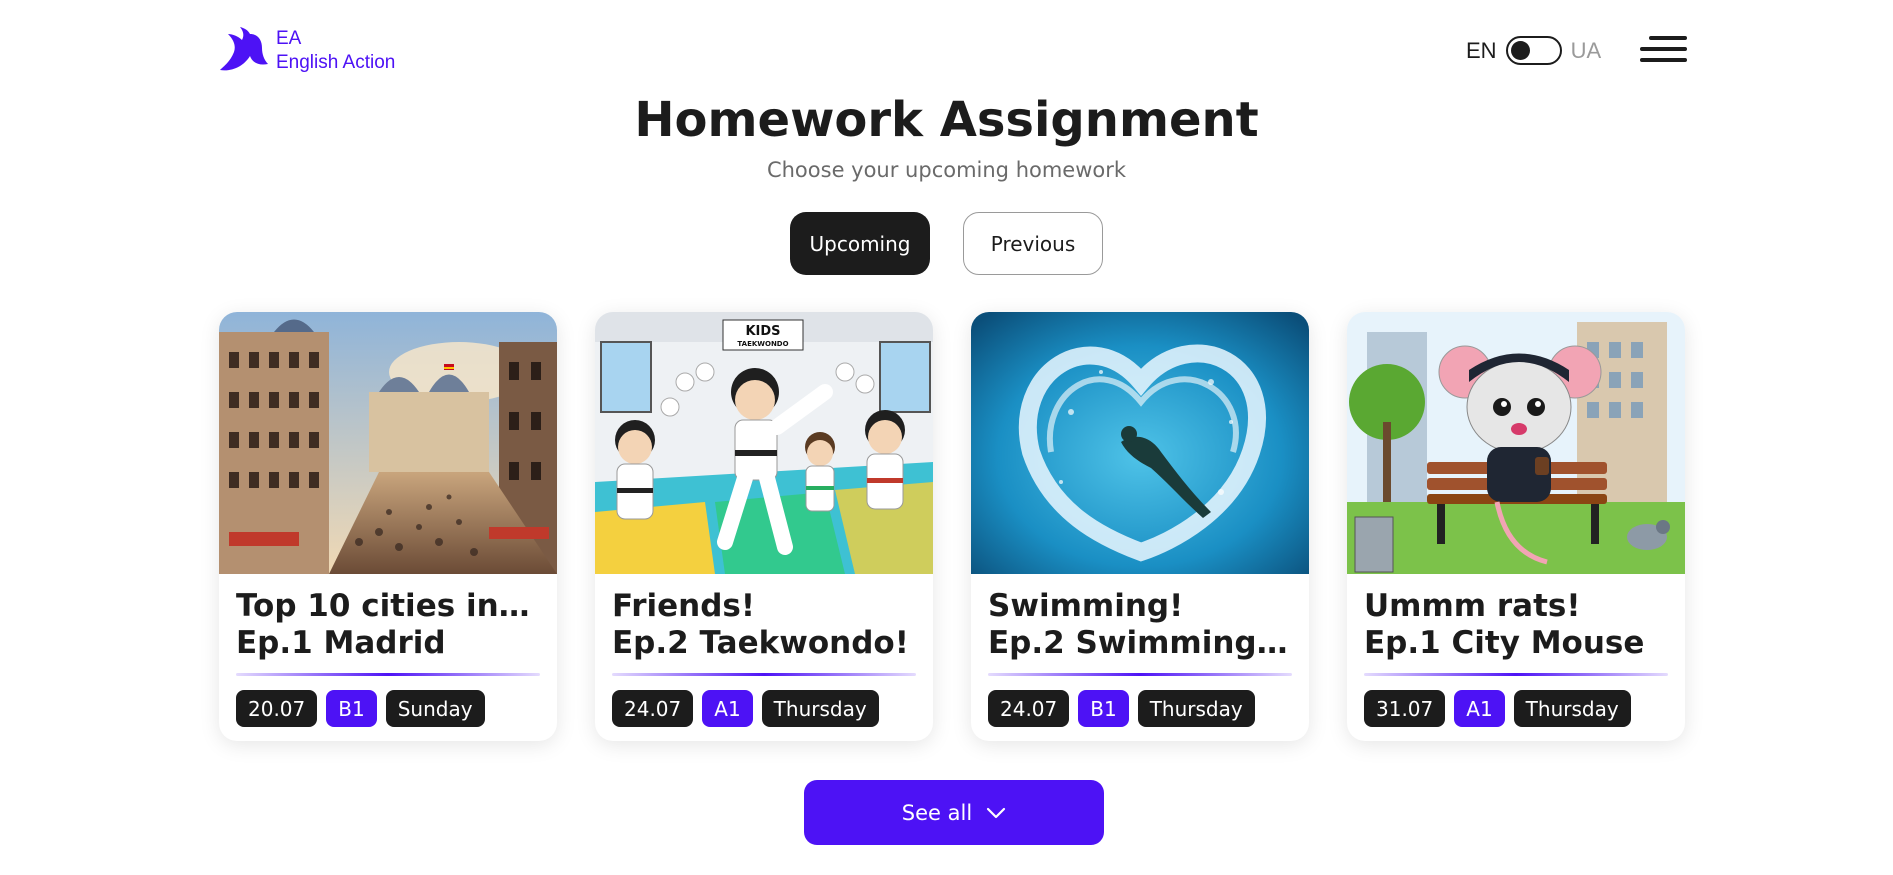 This screenshot has width=1893, height=875. I want to click on logo: EA English Action, so click(306, 51).